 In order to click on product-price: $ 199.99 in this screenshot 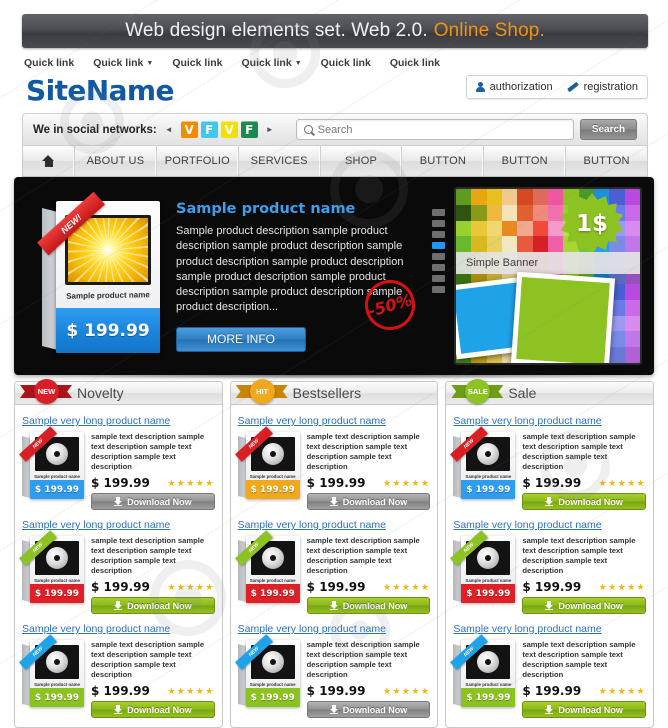, I will do `click(120, 691)`.